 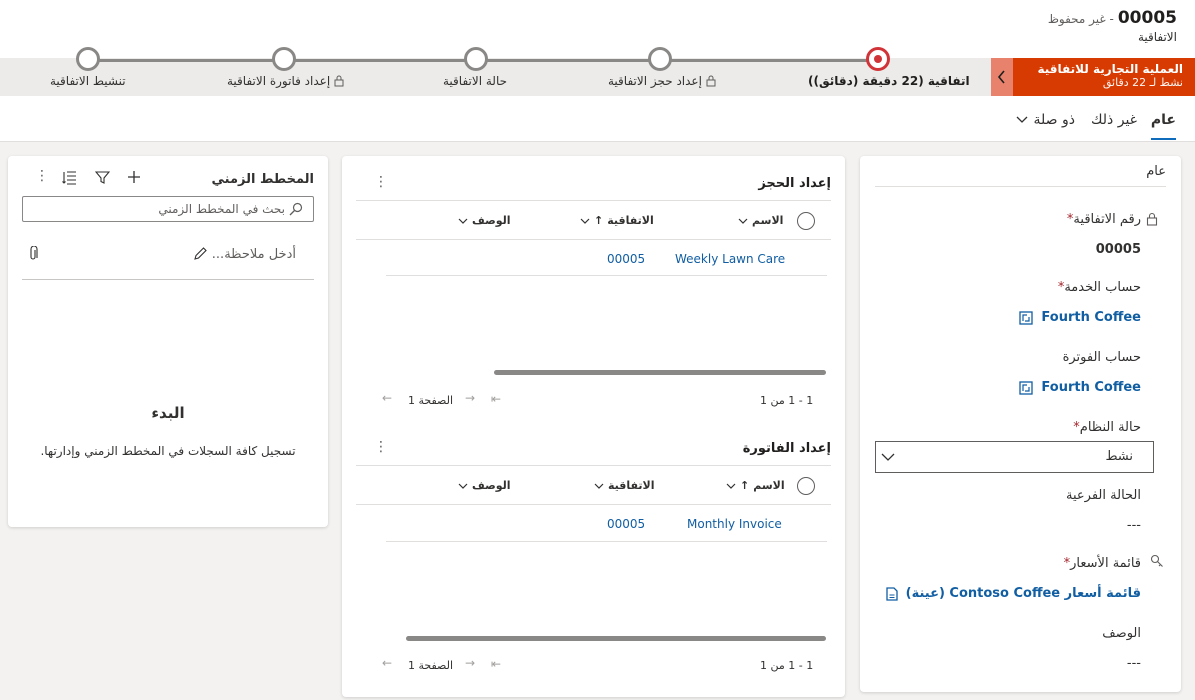 I want to click on stage-circle-activation, so click(x=88, y=59).